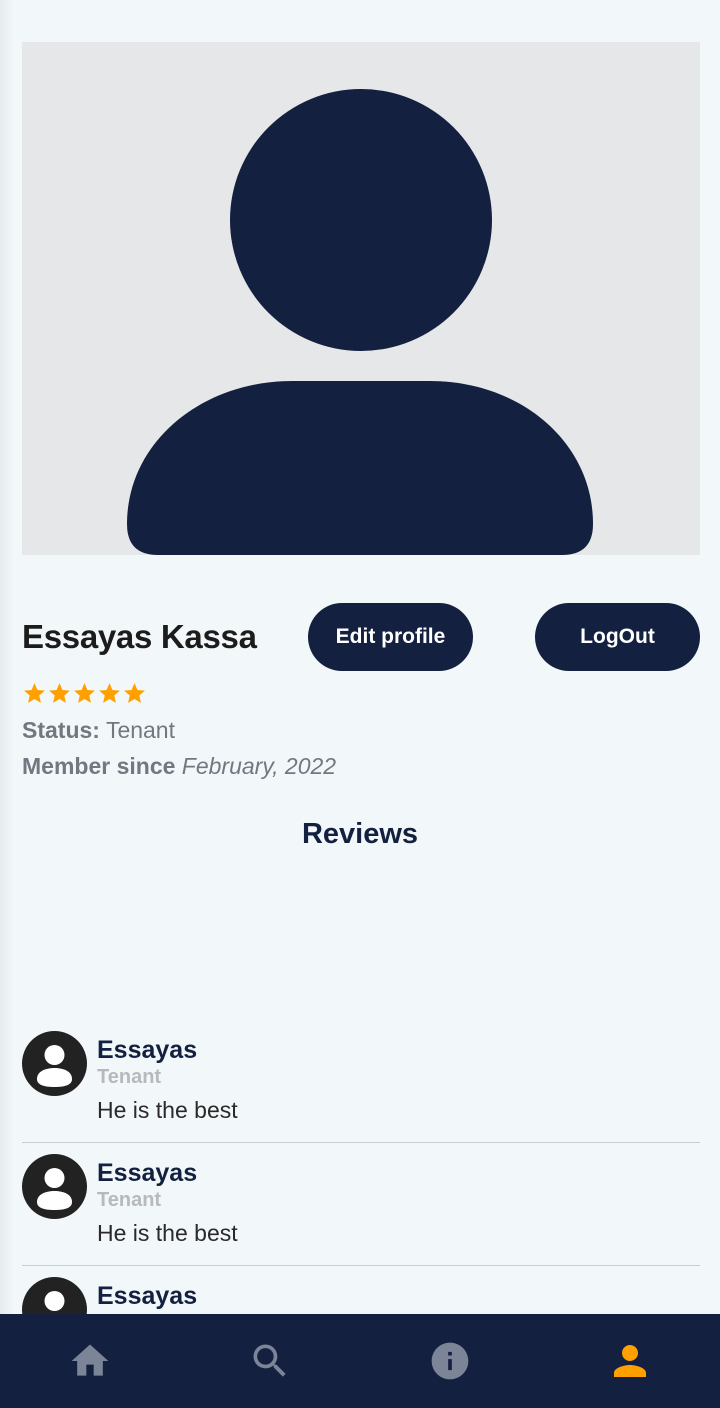 The width and height of the screenshot is (720, 1408). What do you see at coordinates (361, 1290) in the screenshot?
I see `review-item: Essayas` at bounding box center [361, 1290].